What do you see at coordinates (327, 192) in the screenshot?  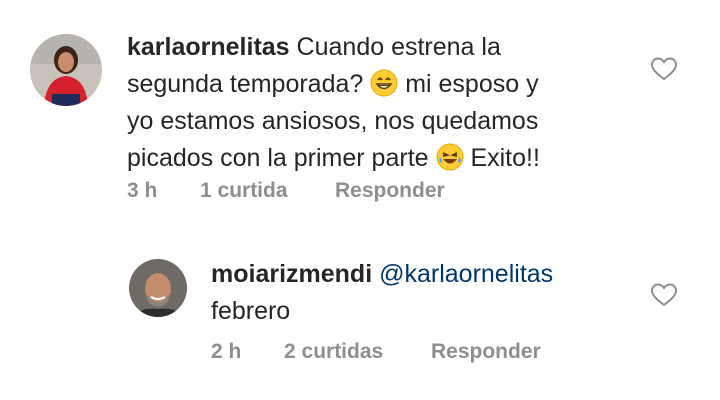 I see `comment-meta: 3 h 1 curtida Responder` at bounding box center [327, 192].